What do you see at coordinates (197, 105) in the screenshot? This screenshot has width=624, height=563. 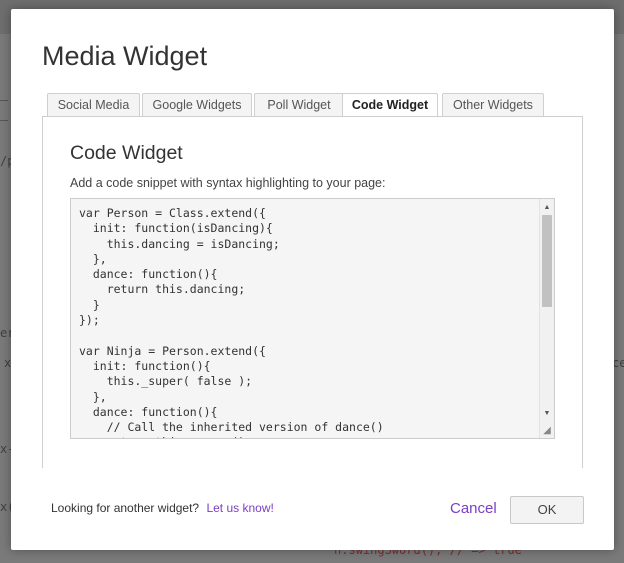 I see `tab-google-widgets: Google Widgets` at bounding box center [197, 105].